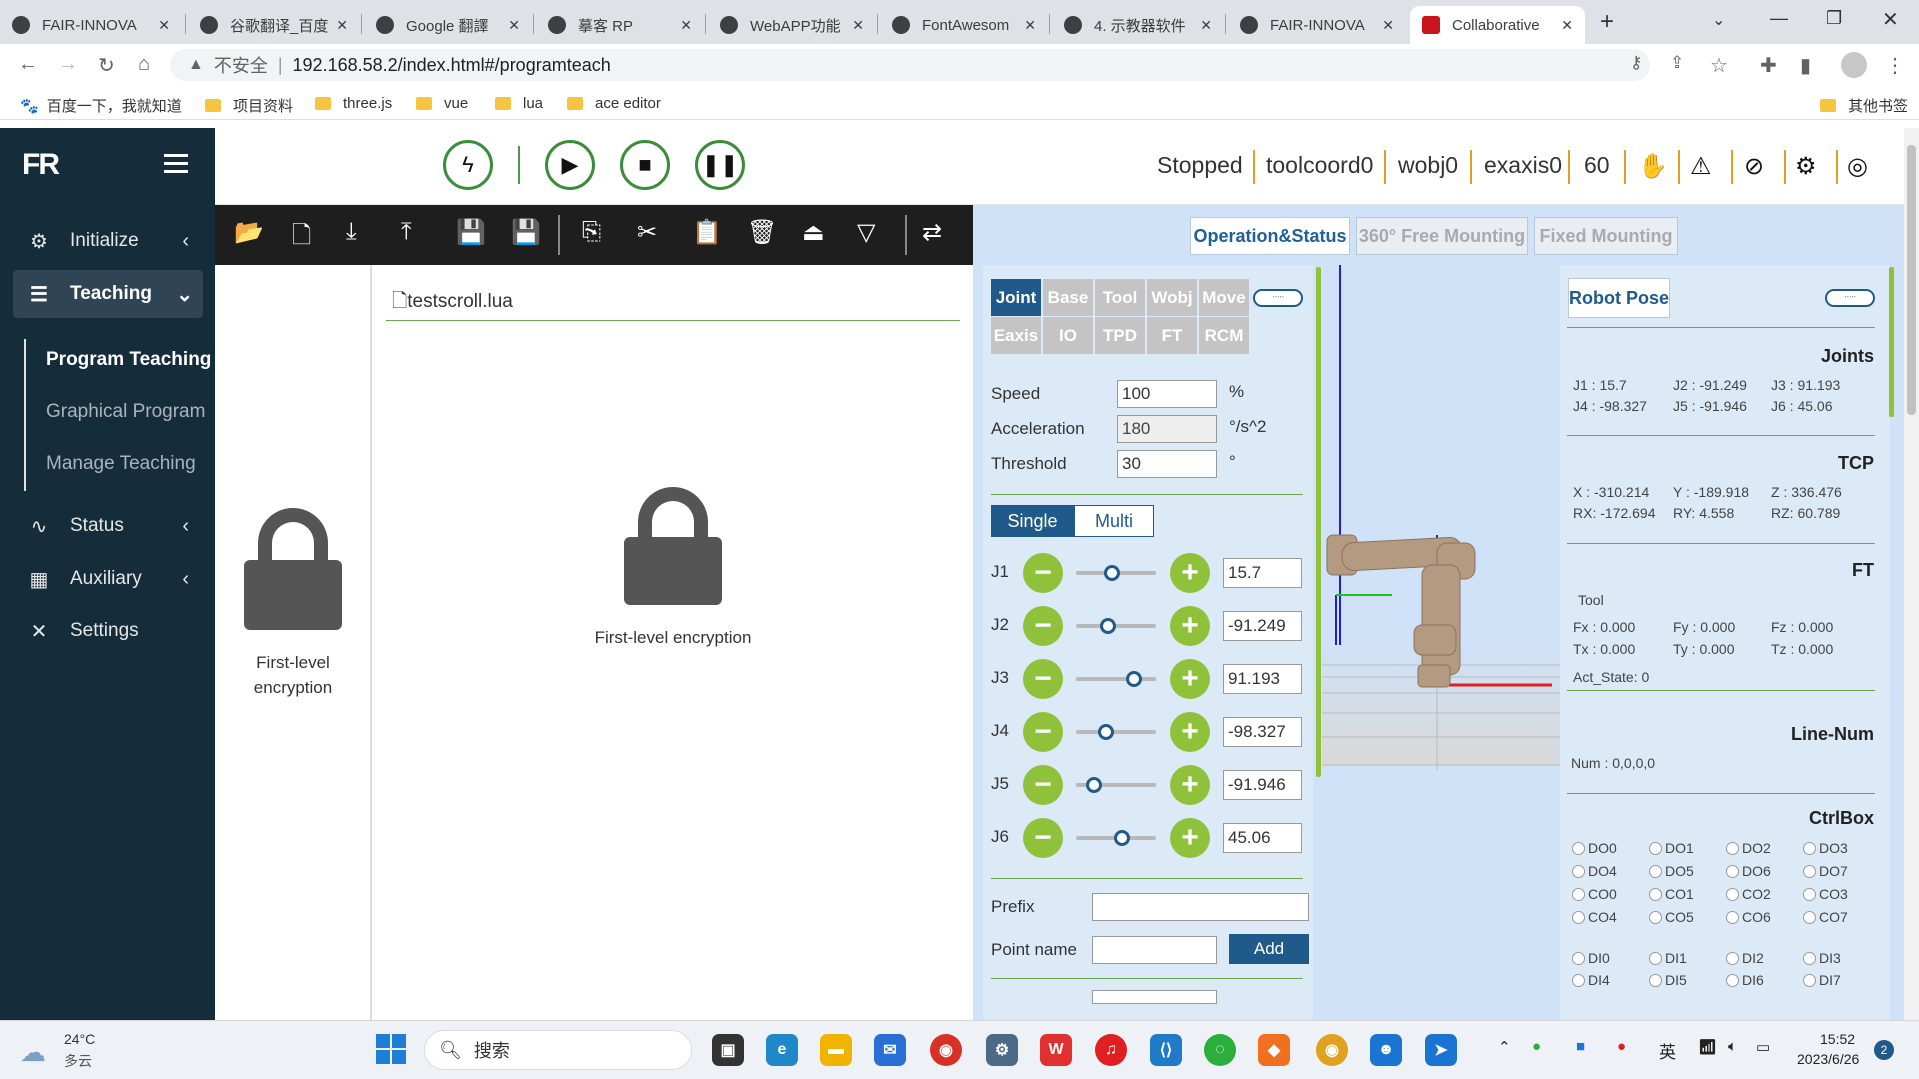 This screenshot has width=1919, height=1079. I want to click on point-name-input, so click(1154, 950).